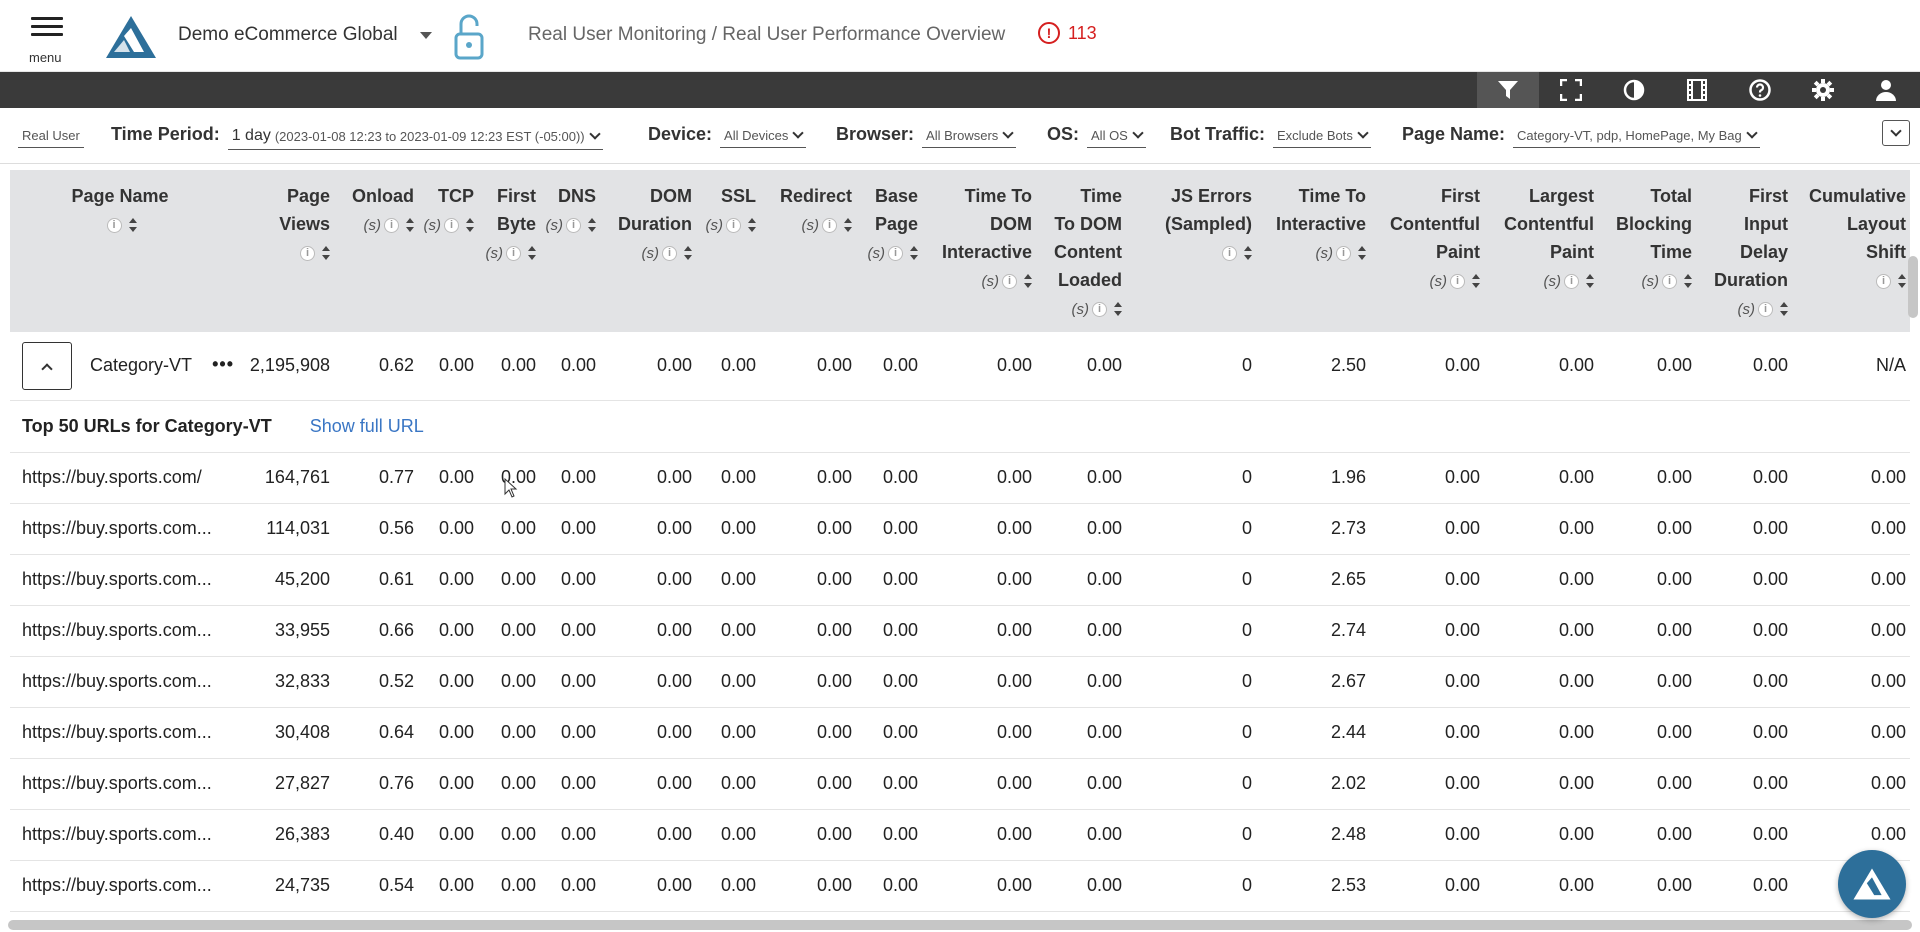 This screenshot has width=1920, height=932. I want to click on column-header: DOM Duration (s) i, so click(652, 251).